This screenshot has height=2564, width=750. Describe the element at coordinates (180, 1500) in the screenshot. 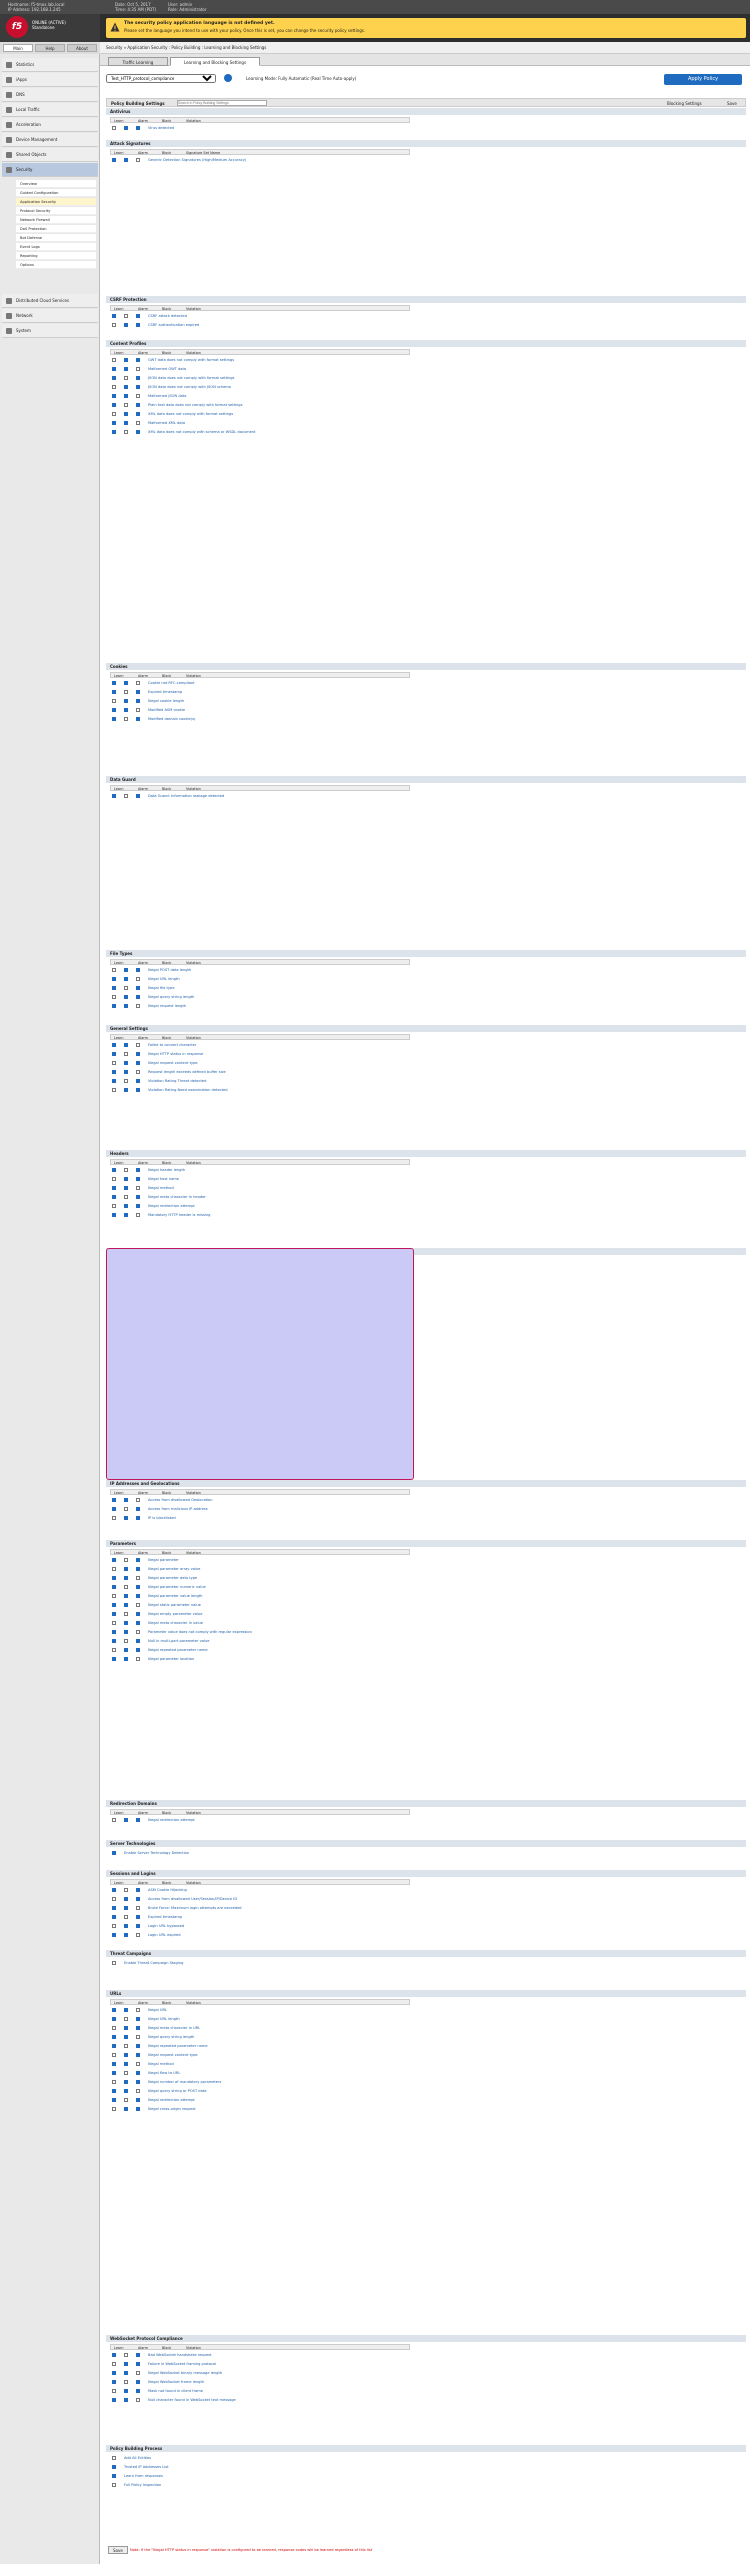

I see `violation-link: Access from disallowed Geolocation` at that location.